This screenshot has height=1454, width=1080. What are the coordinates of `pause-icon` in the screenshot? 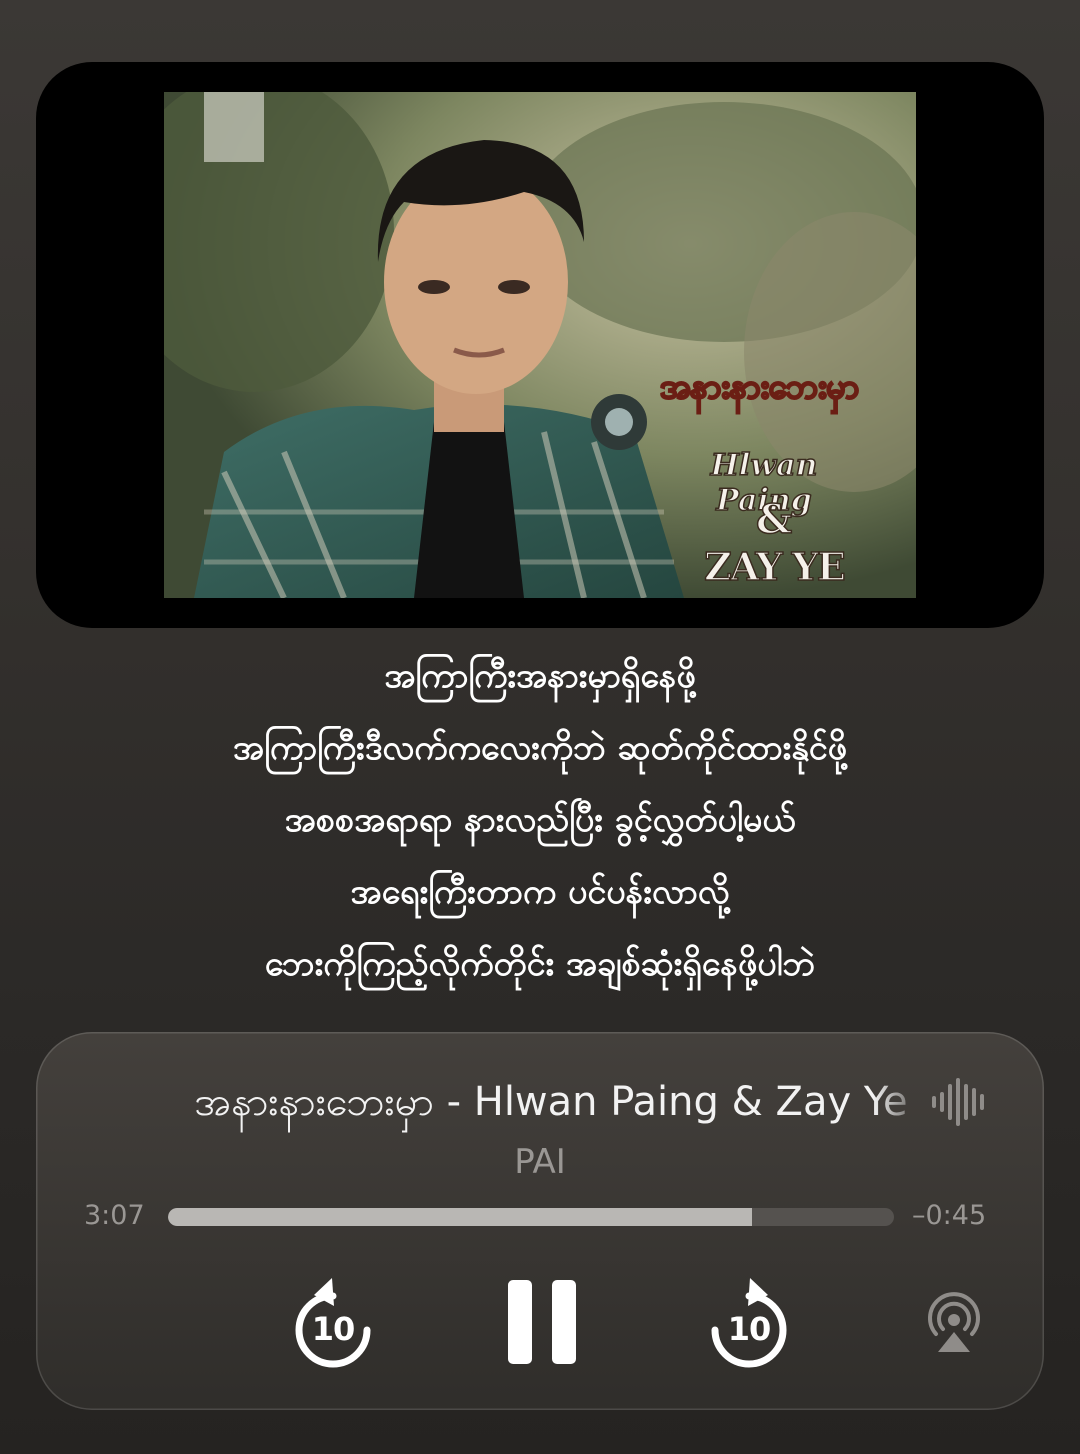 It's located at (542, 1322).